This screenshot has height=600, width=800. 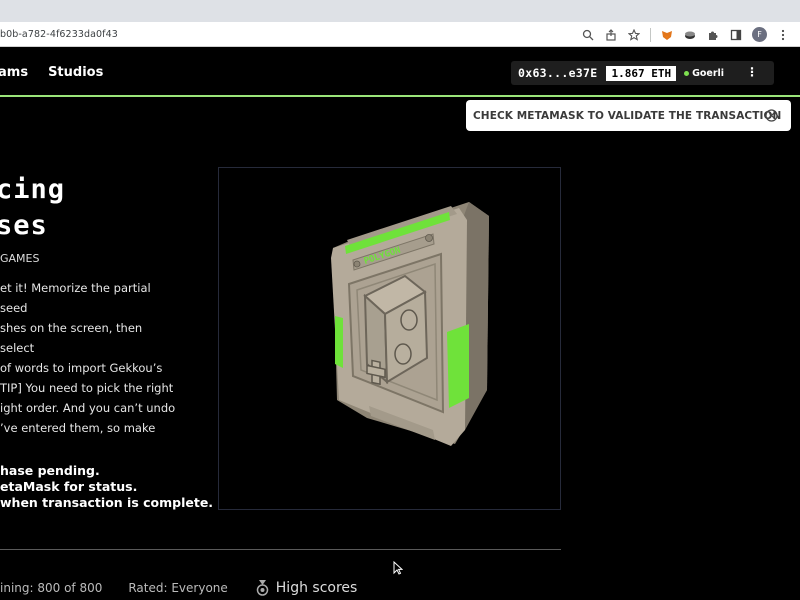 I want to click on high-scores-link: High scores, so click(x=317, y=588).